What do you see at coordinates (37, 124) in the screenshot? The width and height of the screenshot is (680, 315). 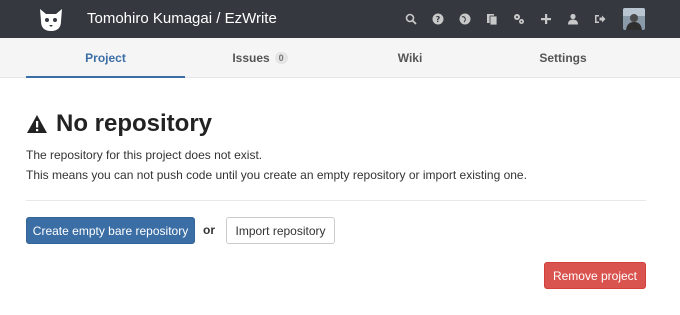 I see `warning-icon` at bounding box center [37, 124].